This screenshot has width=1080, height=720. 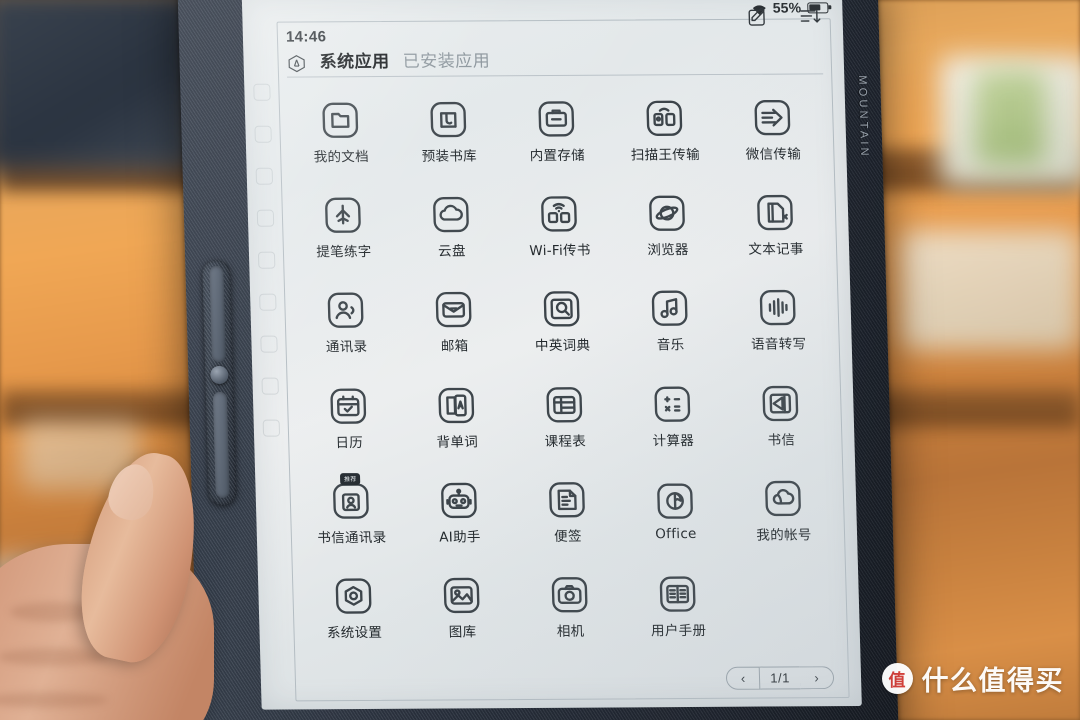 What do you see at coordinates (777, 308) in the screenshot?
I see `voice-waveform-icon` at bounding box center [777, 308].